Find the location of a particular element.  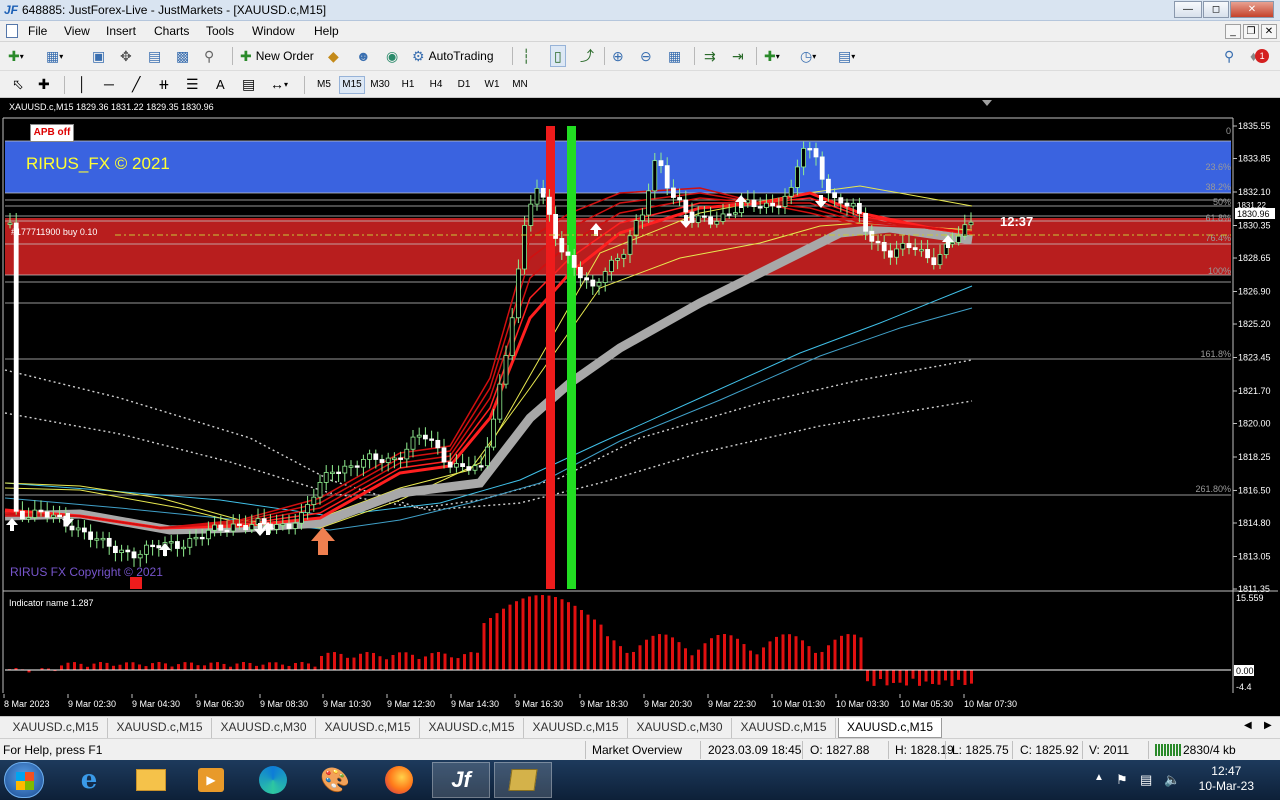

timeframe-m15: M15 is located at coordinates (352, 85).